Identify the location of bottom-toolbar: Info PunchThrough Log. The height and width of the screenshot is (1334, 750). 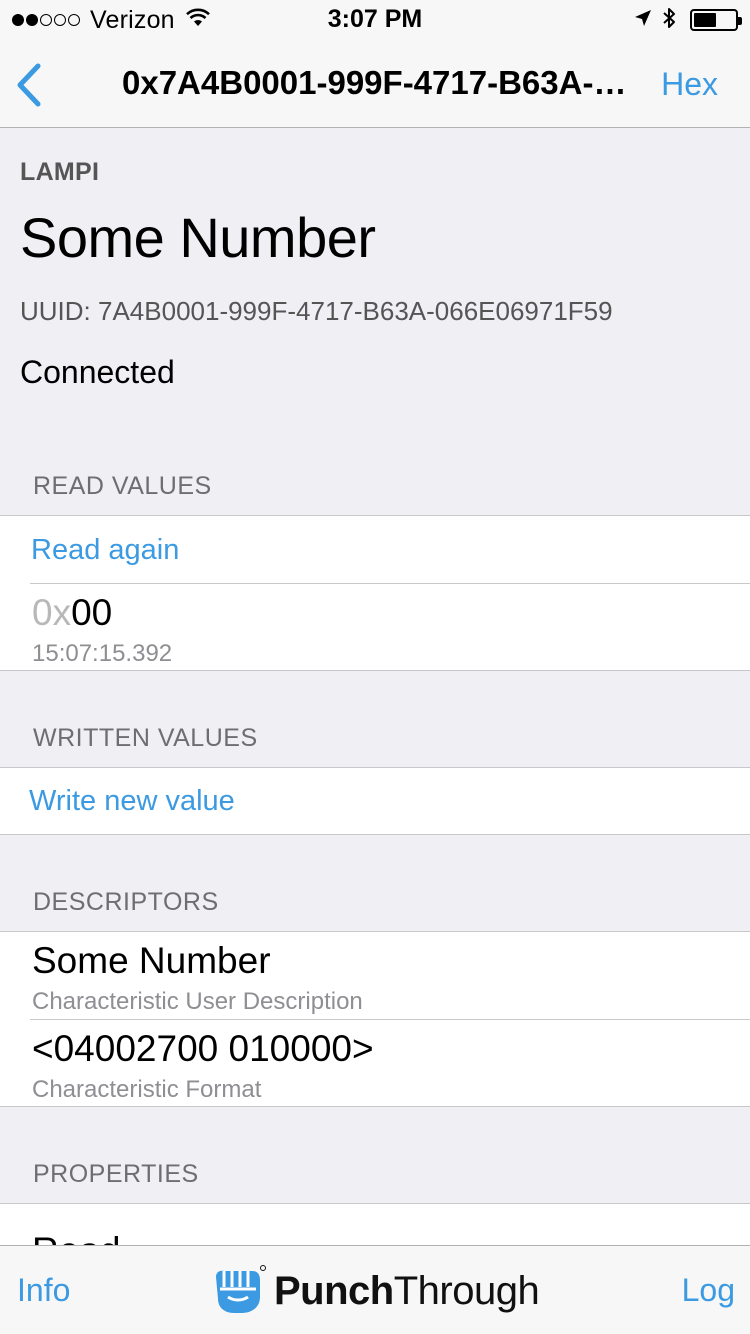
(375, 1289).